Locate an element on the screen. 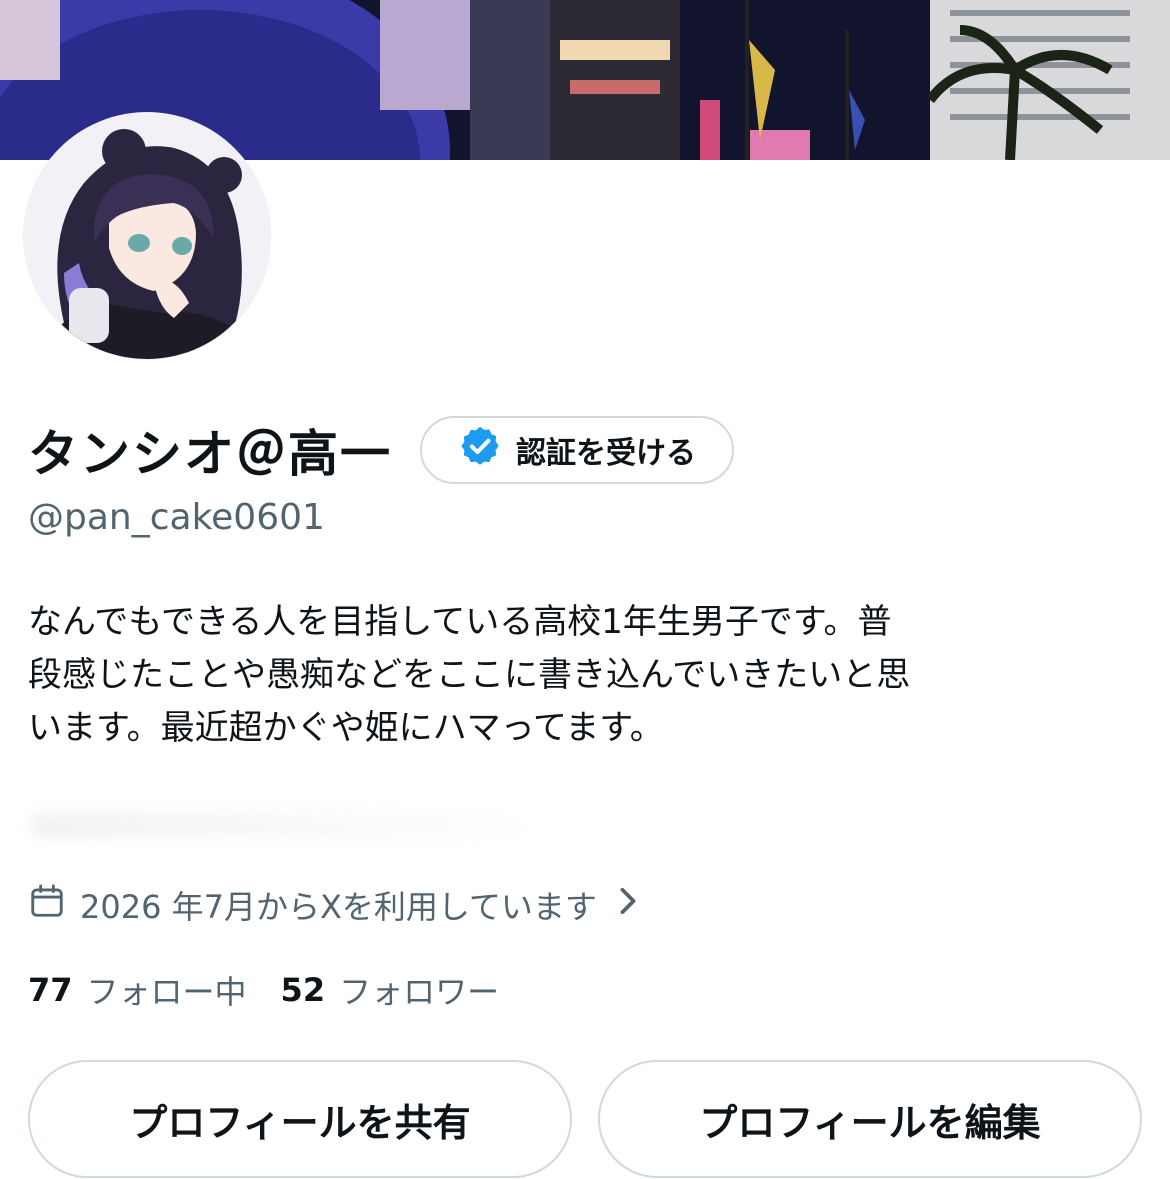 This screenshot has width=1170, height=1179. blurred-redaction is located at coordinates (290, 825).